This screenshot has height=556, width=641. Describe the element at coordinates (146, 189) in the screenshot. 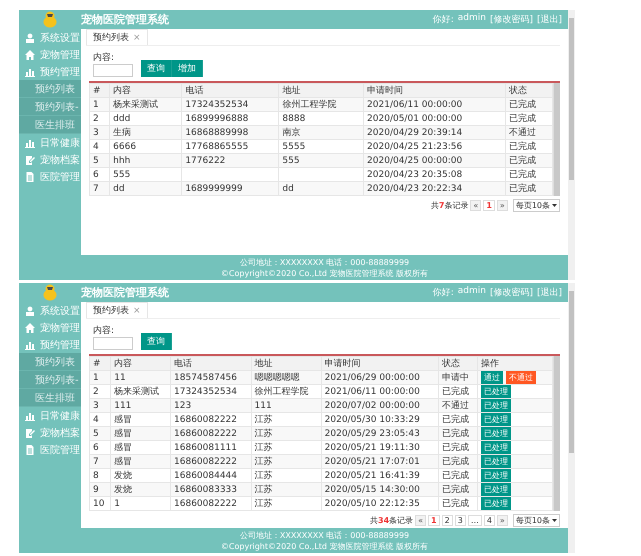

I see `table-cell: dd` at that location.